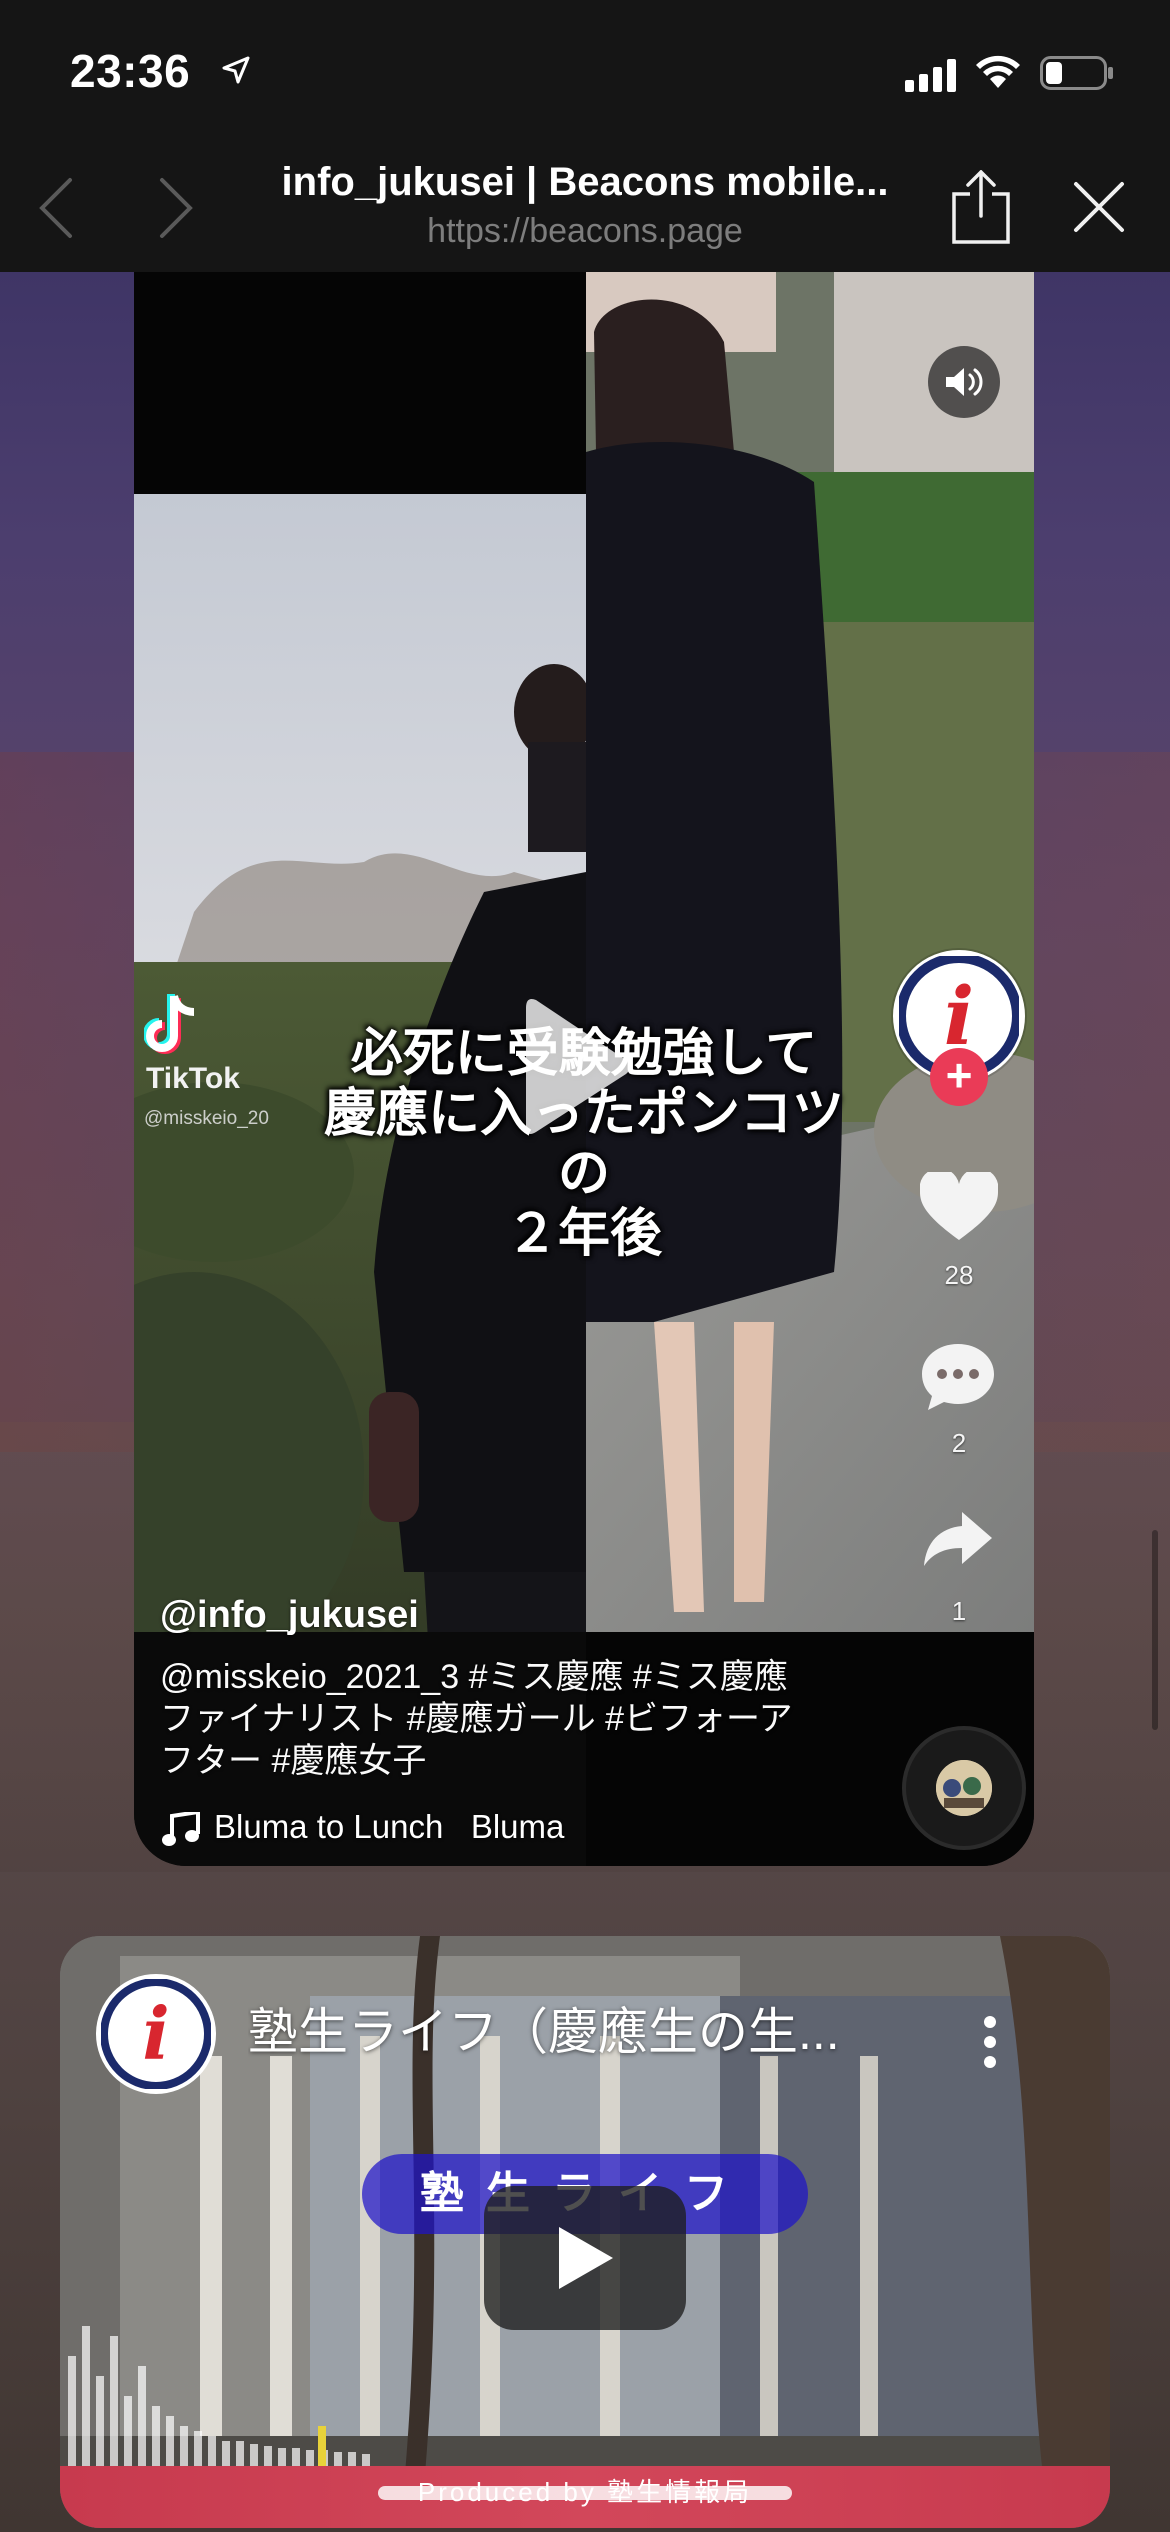  I want to click on tiktok-logo-icon, so click(169, 1024).